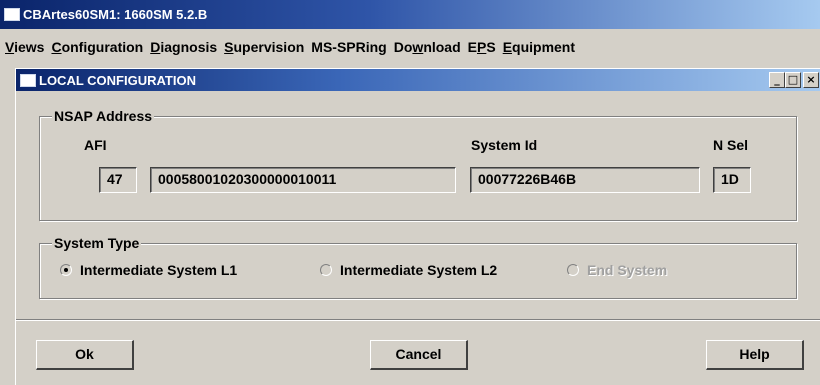 The width and height of the screenshot is (820, 385). What do you see at coordinates (66, 270) in the screenshot?
I see `radio-checked-icon` at bounding box center [66, 270].